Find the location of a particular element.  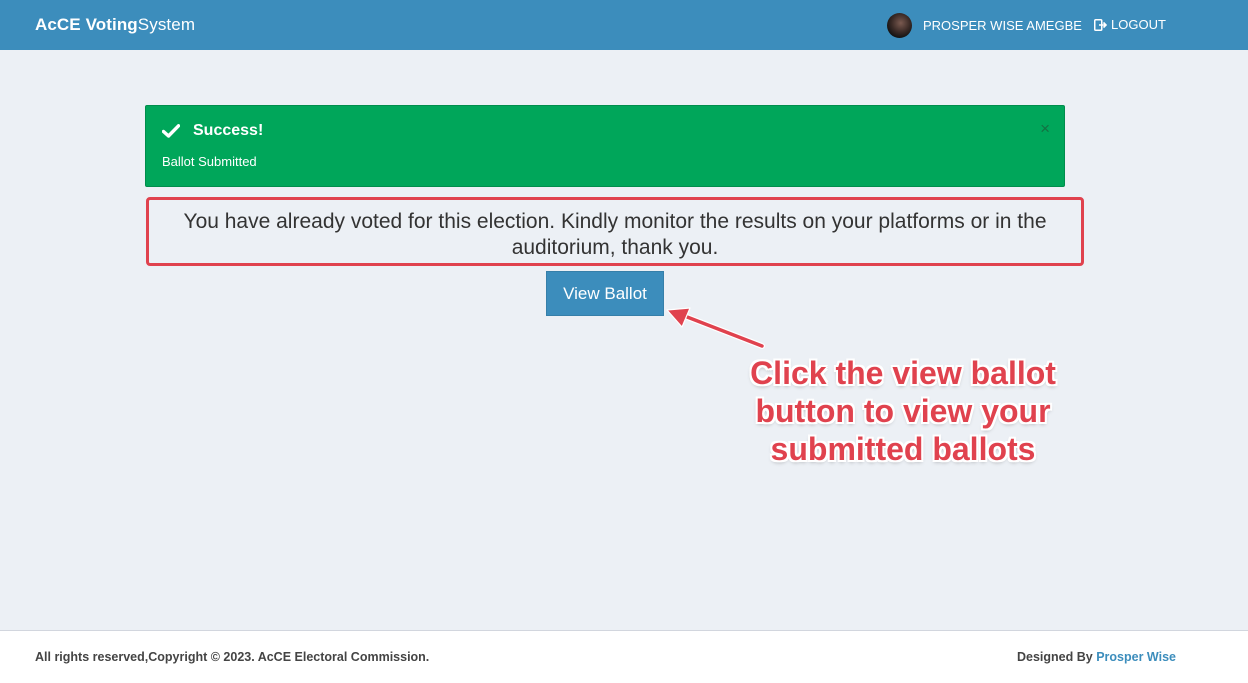

success-alert: Success! Ballot Submitted × is located at coordinates (605, 146).